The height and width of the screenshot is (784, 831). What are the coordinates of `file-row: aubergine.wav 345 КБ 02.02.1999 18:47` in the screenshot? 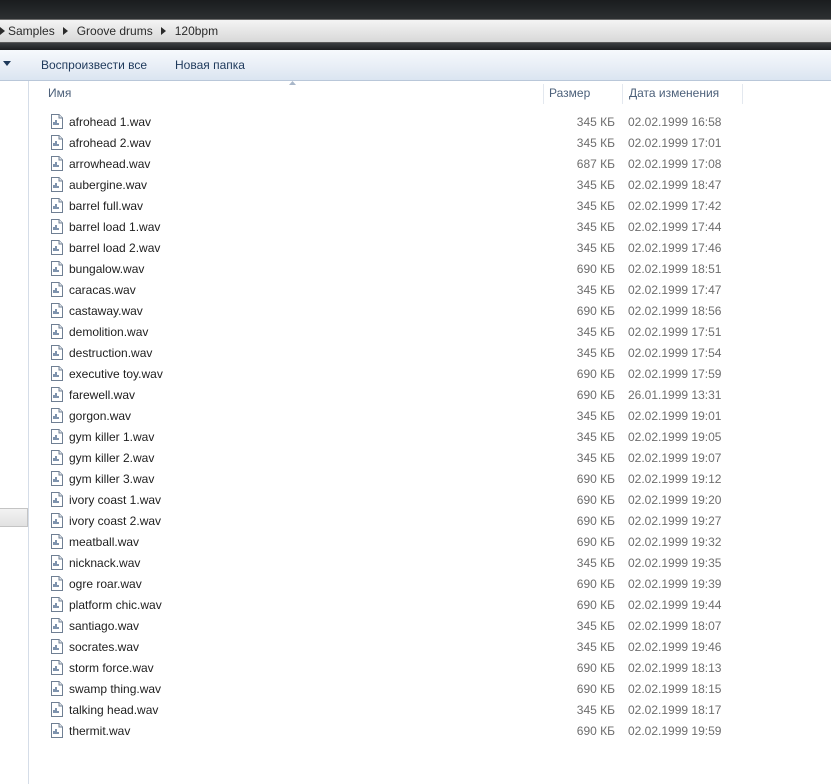 It's located at (430, 185).